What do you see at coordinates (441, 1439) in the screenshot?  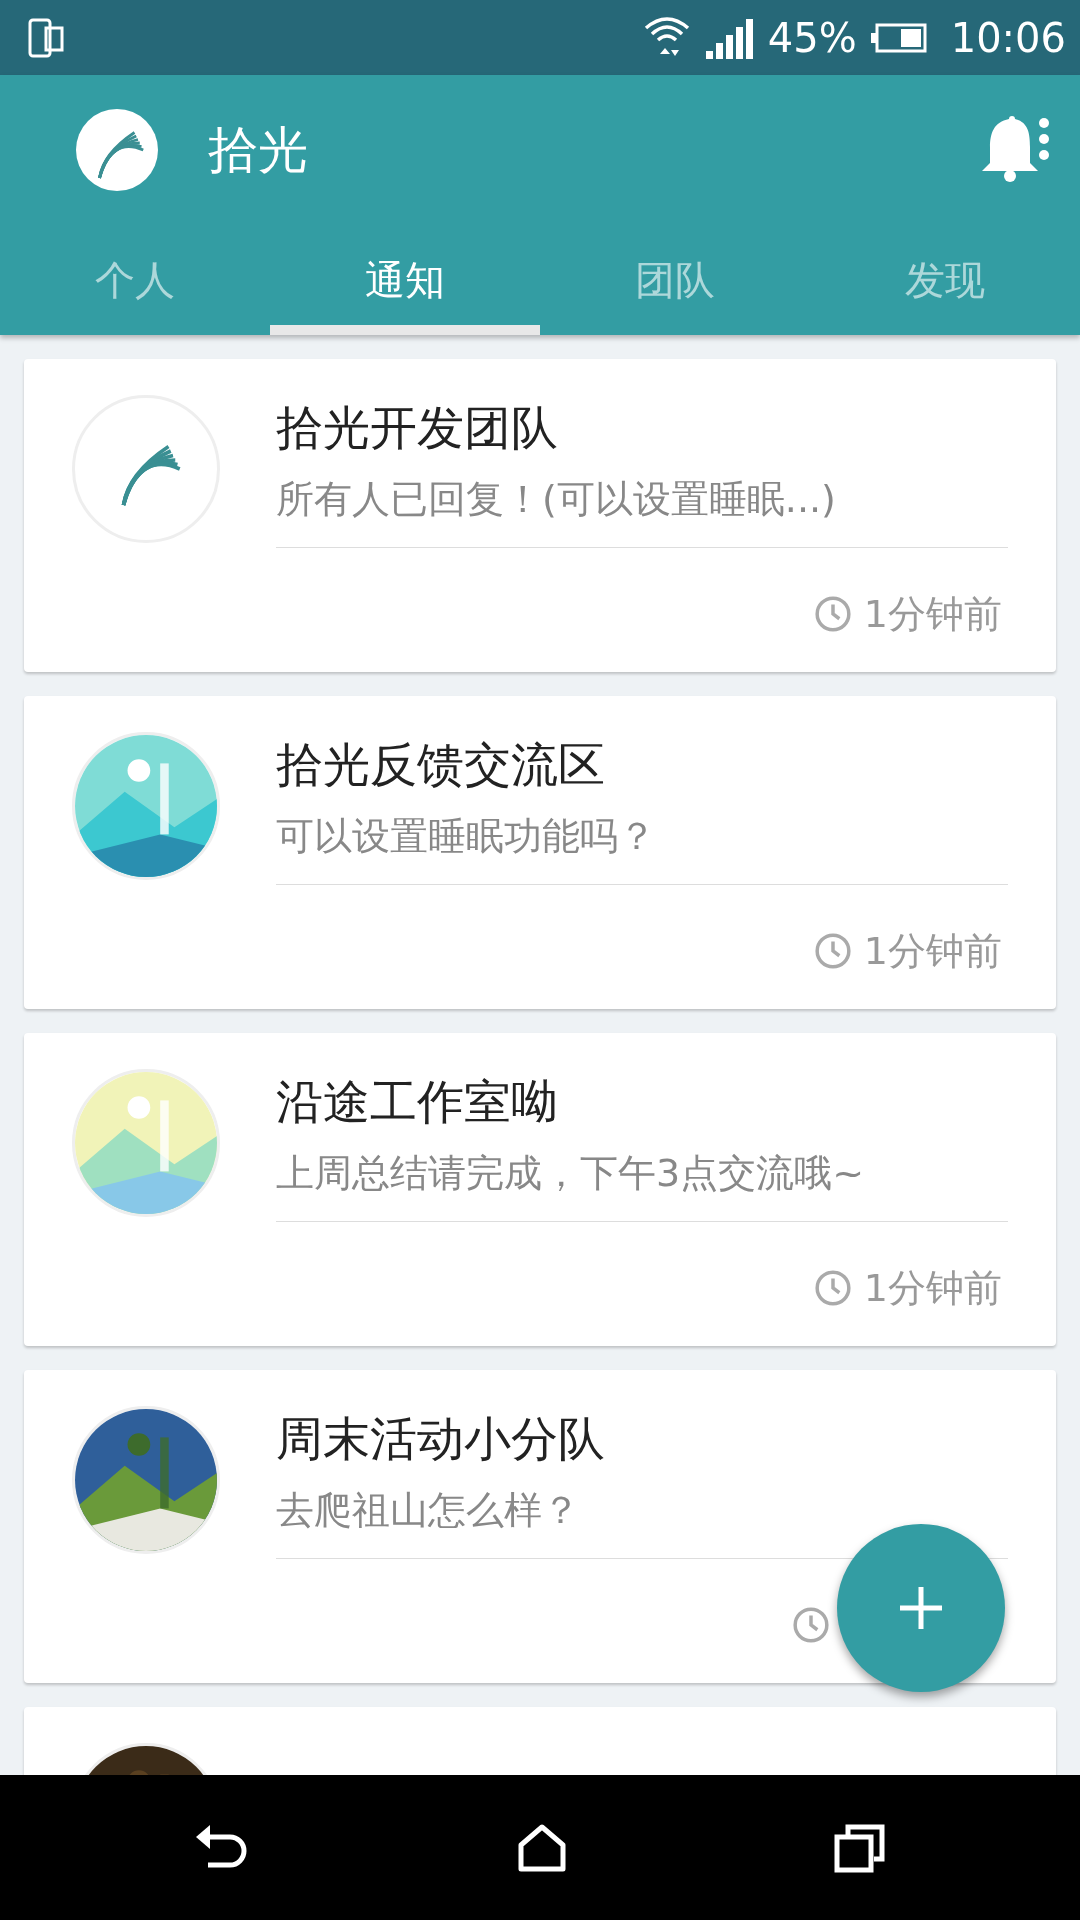 I see `card-title: 周末活动小分队` at bounding box center [441, 1439].